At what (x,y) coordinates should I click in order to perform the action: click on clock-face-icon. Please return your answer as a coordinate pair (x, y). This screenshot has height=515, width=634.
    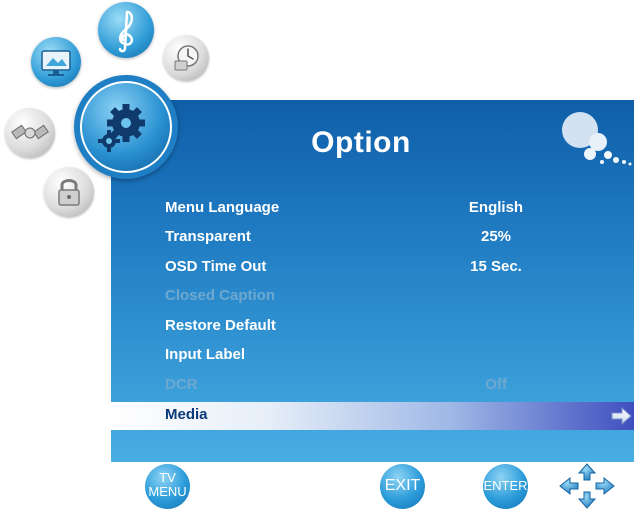
    Looking at the image, I should click on (186, 58).